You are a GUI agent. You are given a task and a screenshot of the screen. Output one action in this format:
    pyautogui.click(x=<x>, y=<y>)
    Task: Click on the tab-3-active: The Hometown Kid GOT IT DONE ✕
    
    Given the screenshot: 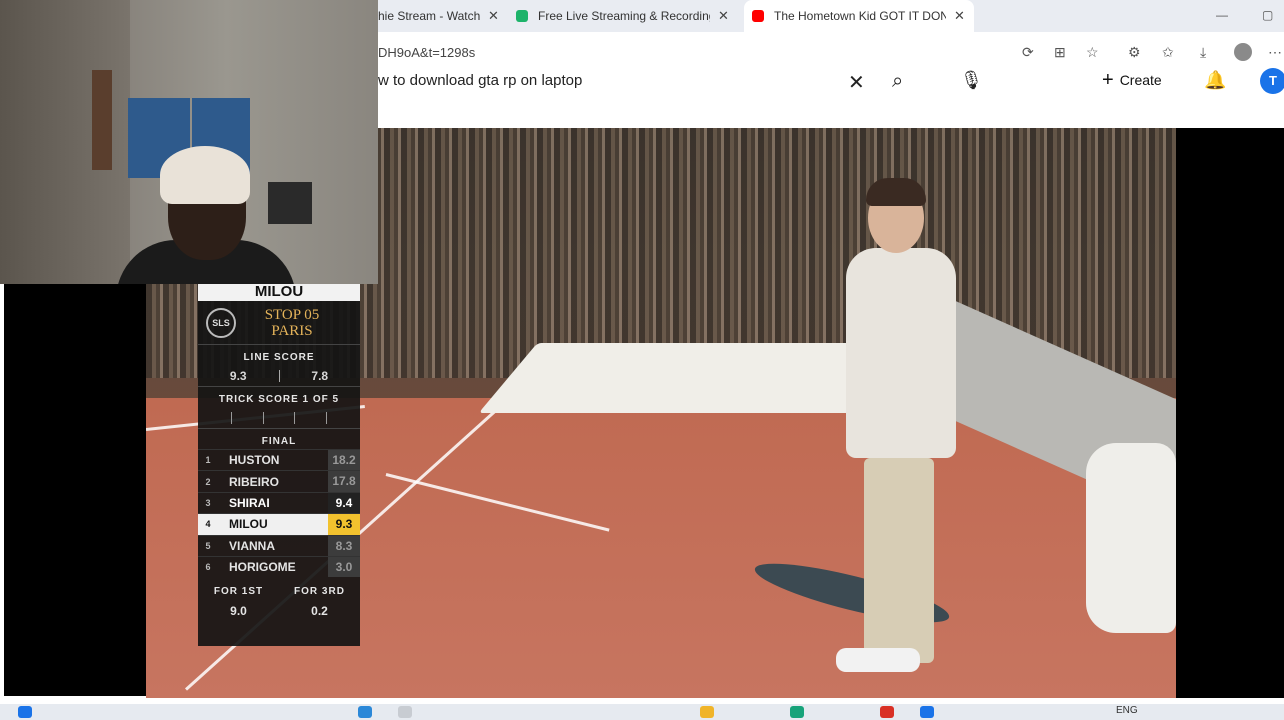 What is the action you would take?
    pyautogui.click(x=859, y=16)
    